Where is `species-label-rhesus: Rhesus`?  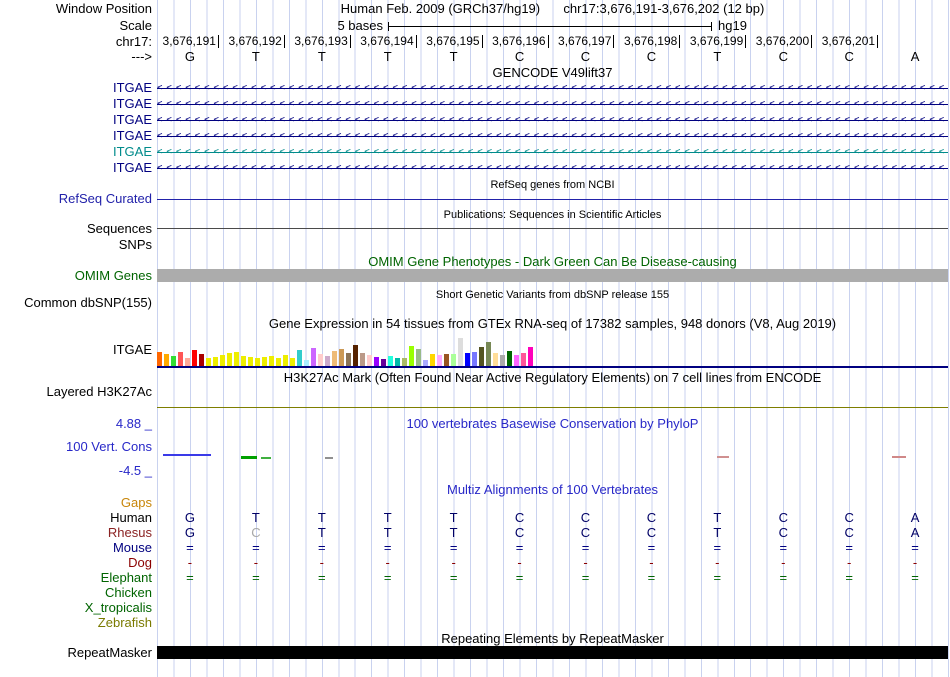 species-label-rhesus: Rhesus is located at coordinates (76, 533).